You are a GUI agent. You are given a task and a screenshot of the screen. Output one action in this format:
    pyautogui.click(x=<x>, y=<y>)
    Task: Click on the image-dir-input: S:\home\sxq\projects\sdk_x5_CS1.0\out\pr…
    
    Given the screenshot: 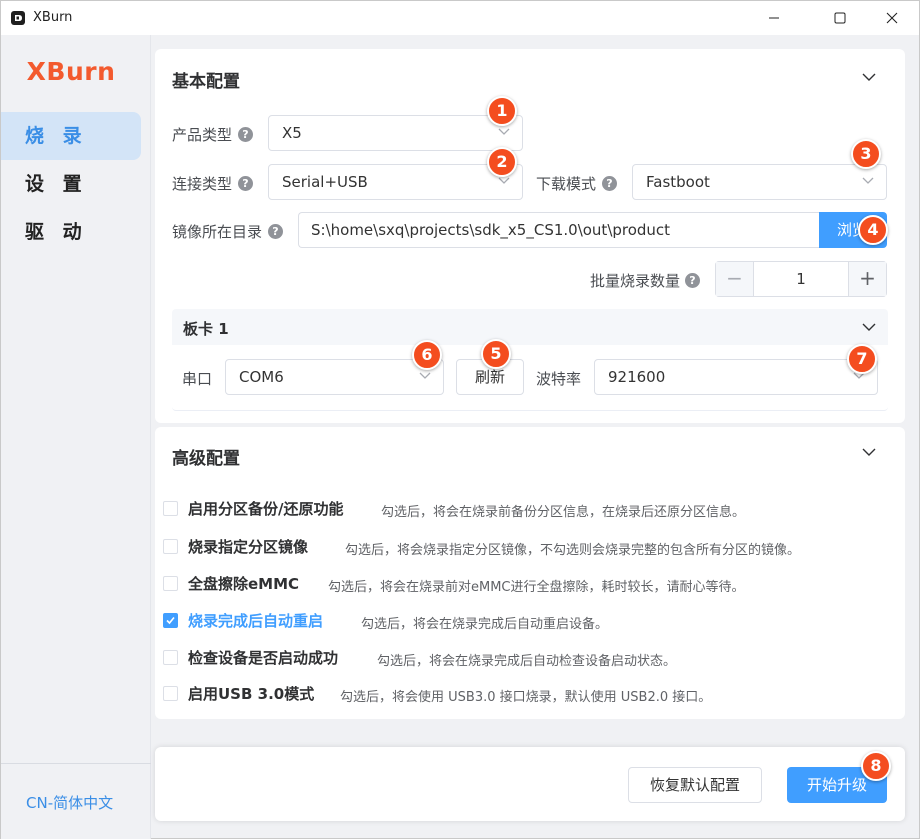 What is the action you would take?
    pyautogui.click(x=559, y=230)
    